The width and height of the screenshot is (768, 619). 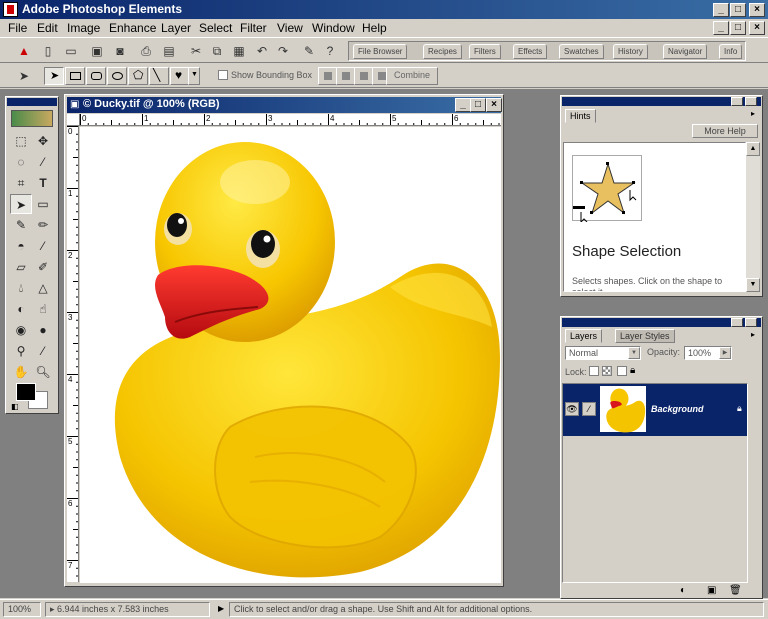 What do you see at coordinates (721, 28) in the screenshot?
I see `doc-minimize-button: _` at bounding box center [721, 28].